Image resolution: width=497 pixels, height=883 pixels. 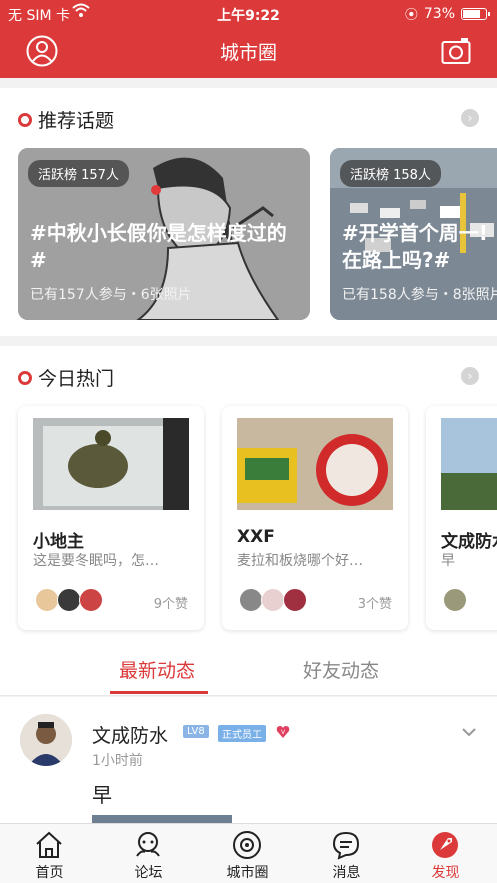 I want to click on topic-meta: 已有157人参与・6张照片, so click(x=111, y=295).